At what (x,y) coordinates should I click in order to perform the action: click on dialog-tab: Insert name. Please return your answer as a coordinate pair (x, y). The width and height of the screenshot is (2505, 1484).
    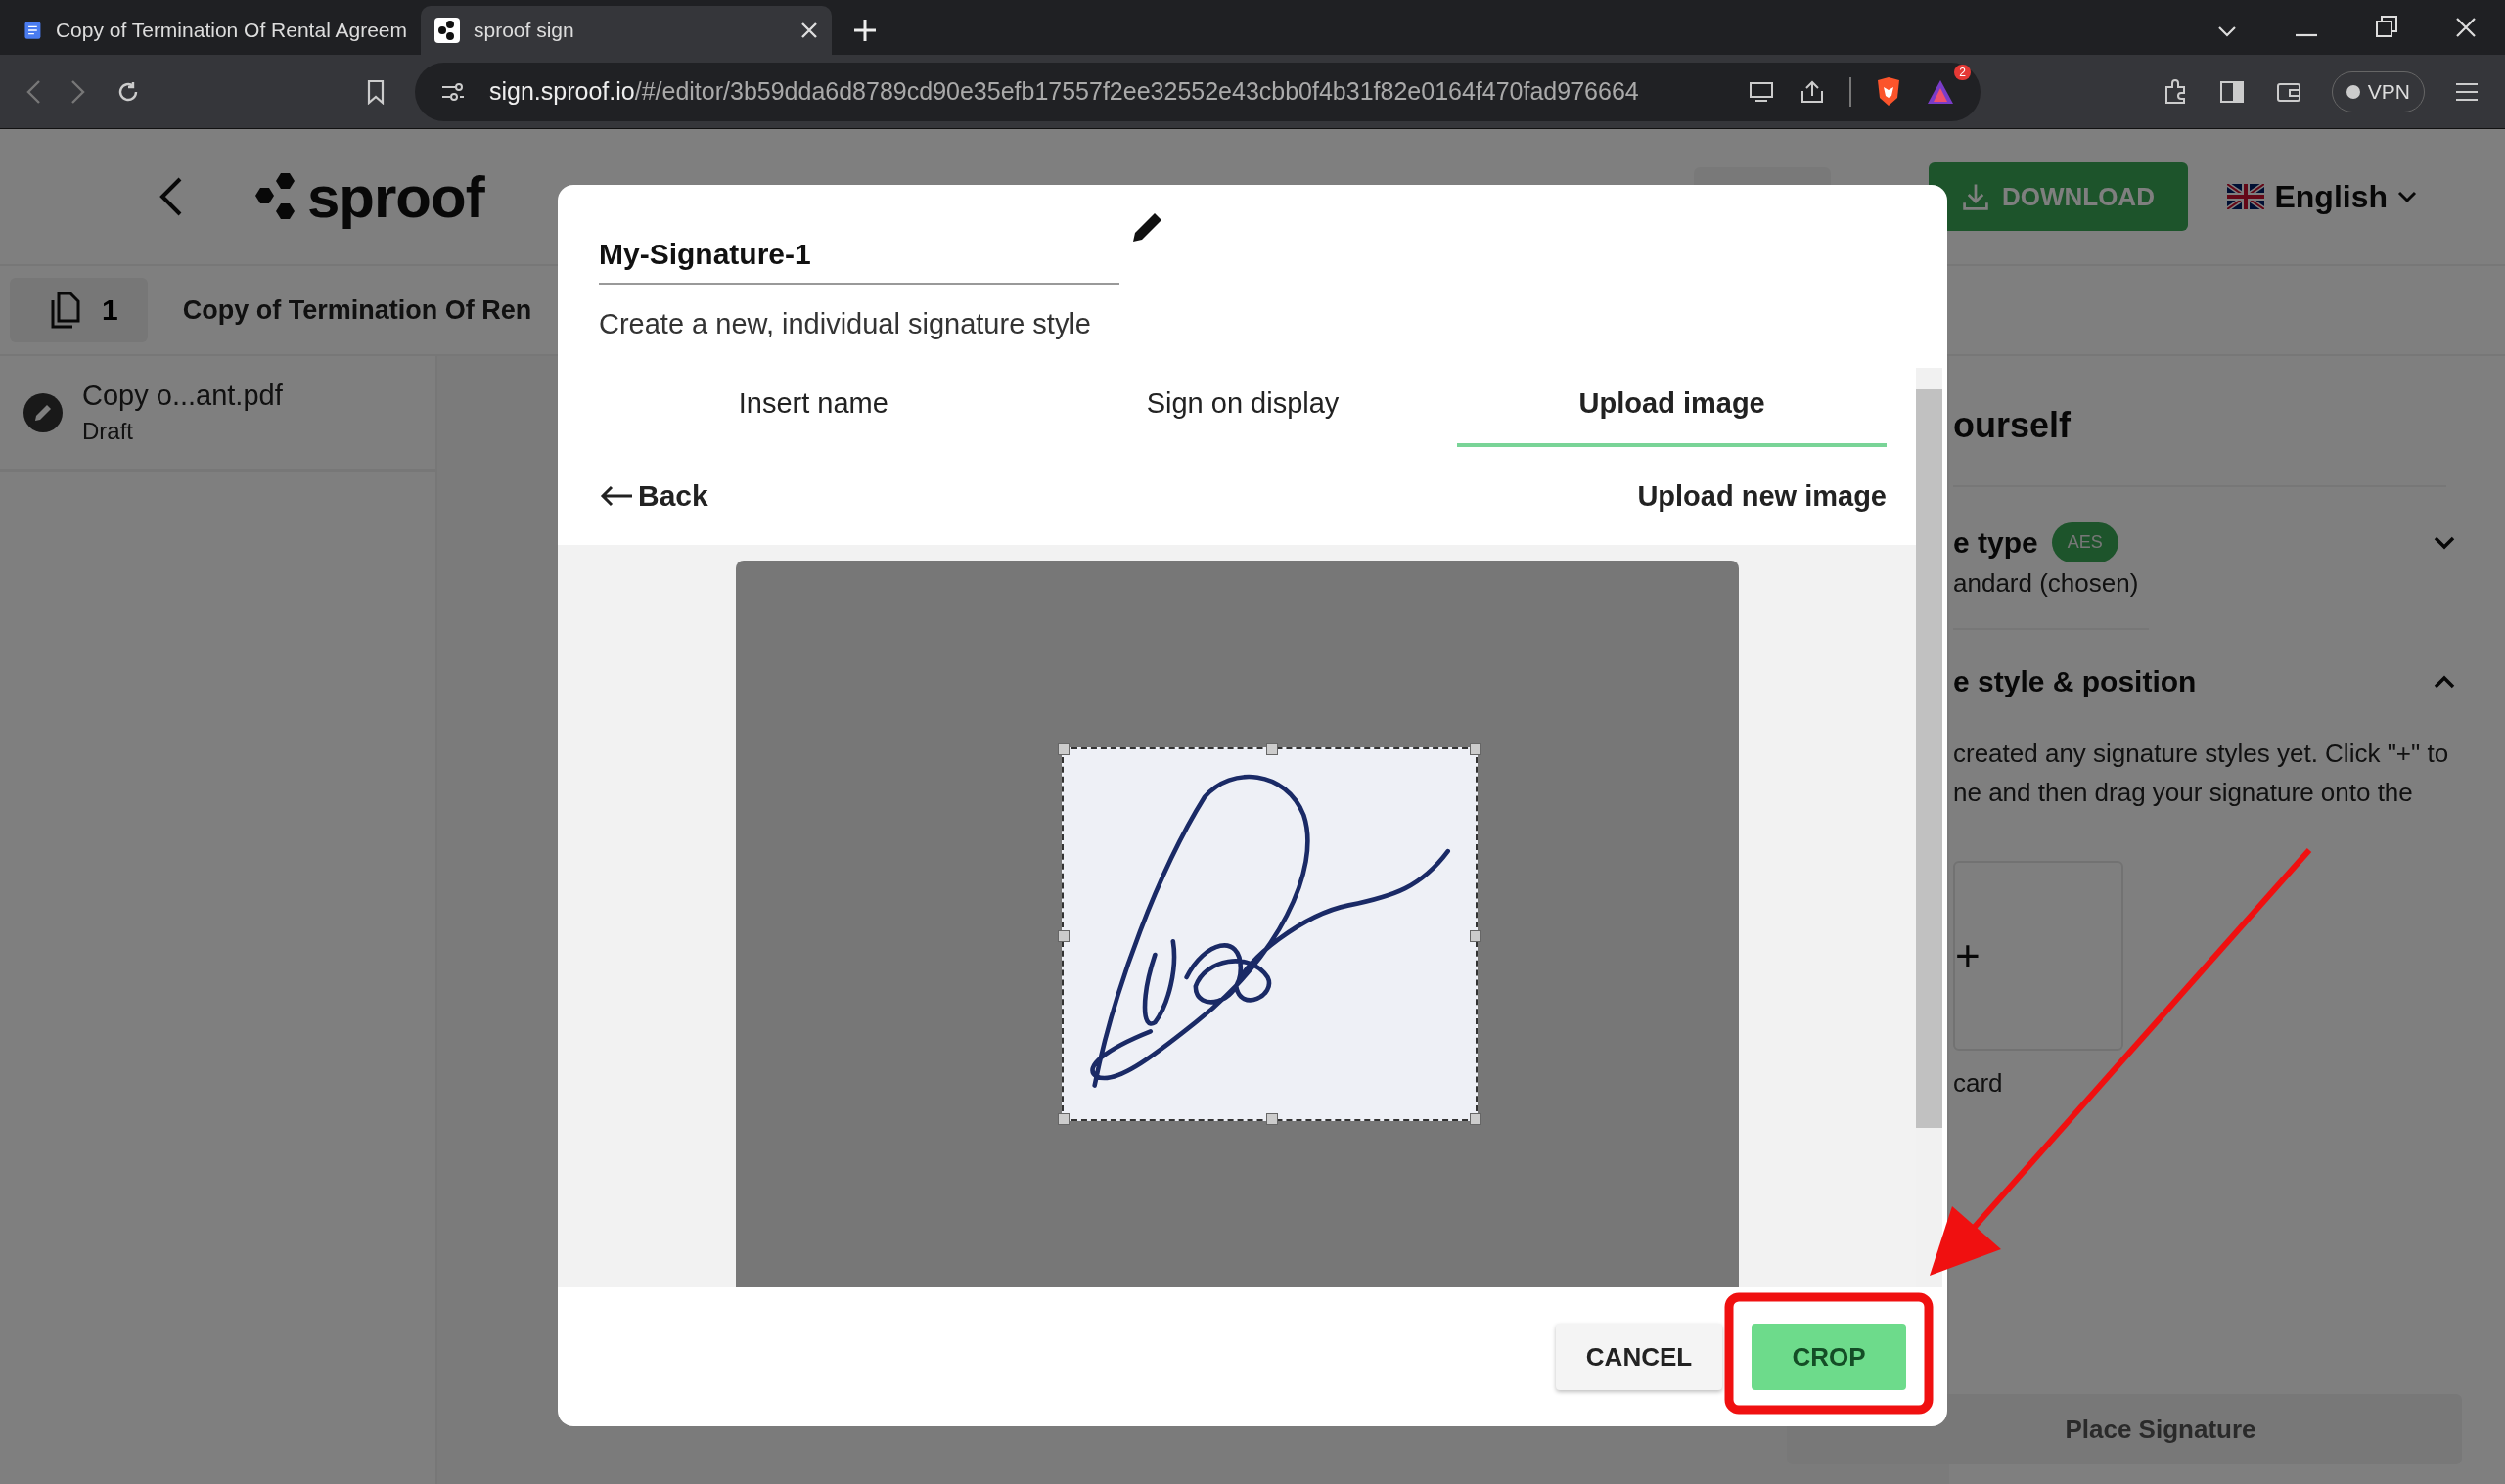
    Looking at the image, I should click on (813, 407).